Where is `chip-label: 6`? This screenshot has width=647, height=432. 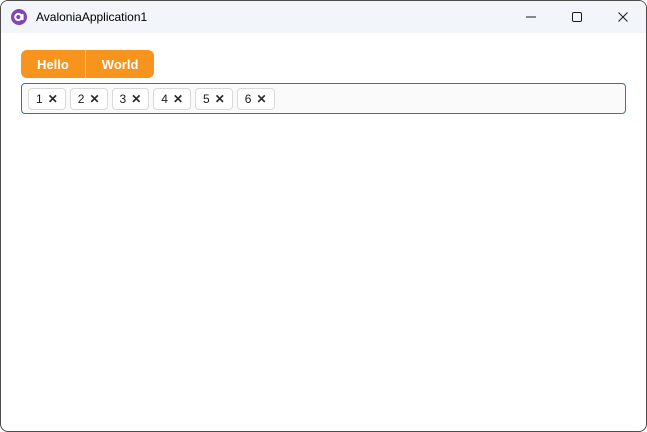
chip-label: 6 is located at coordinates (248, 98).